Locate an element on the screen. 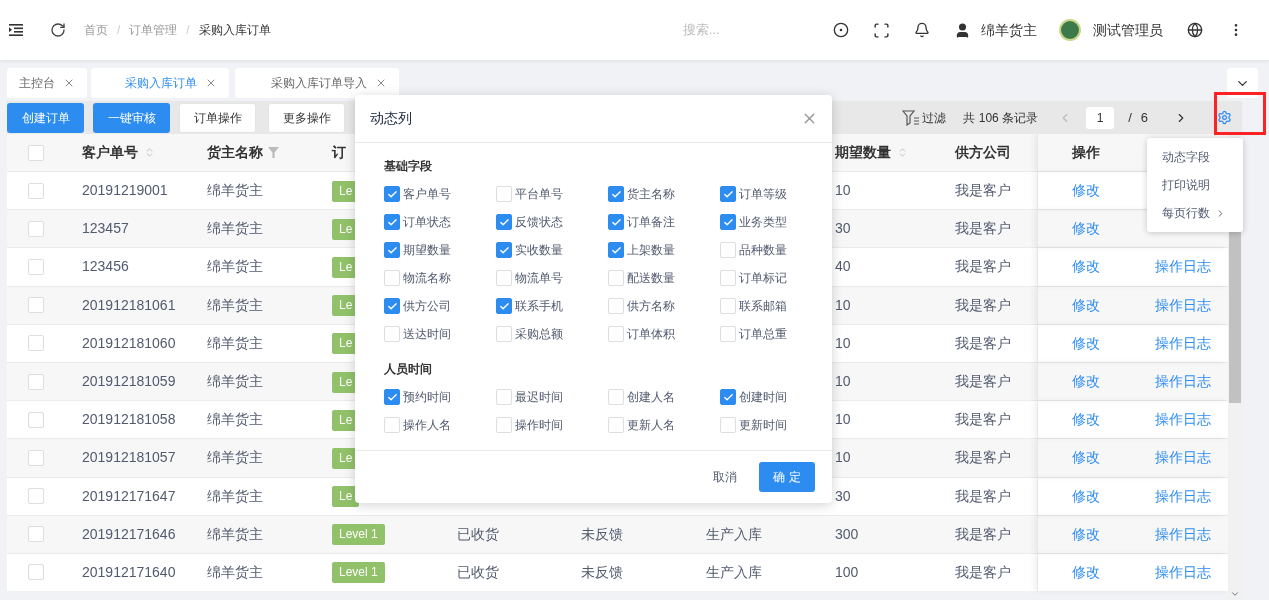 This screenshot has height=600, width=1269. toolbar-button: 更多操作 is located at coordinates (306, 117).